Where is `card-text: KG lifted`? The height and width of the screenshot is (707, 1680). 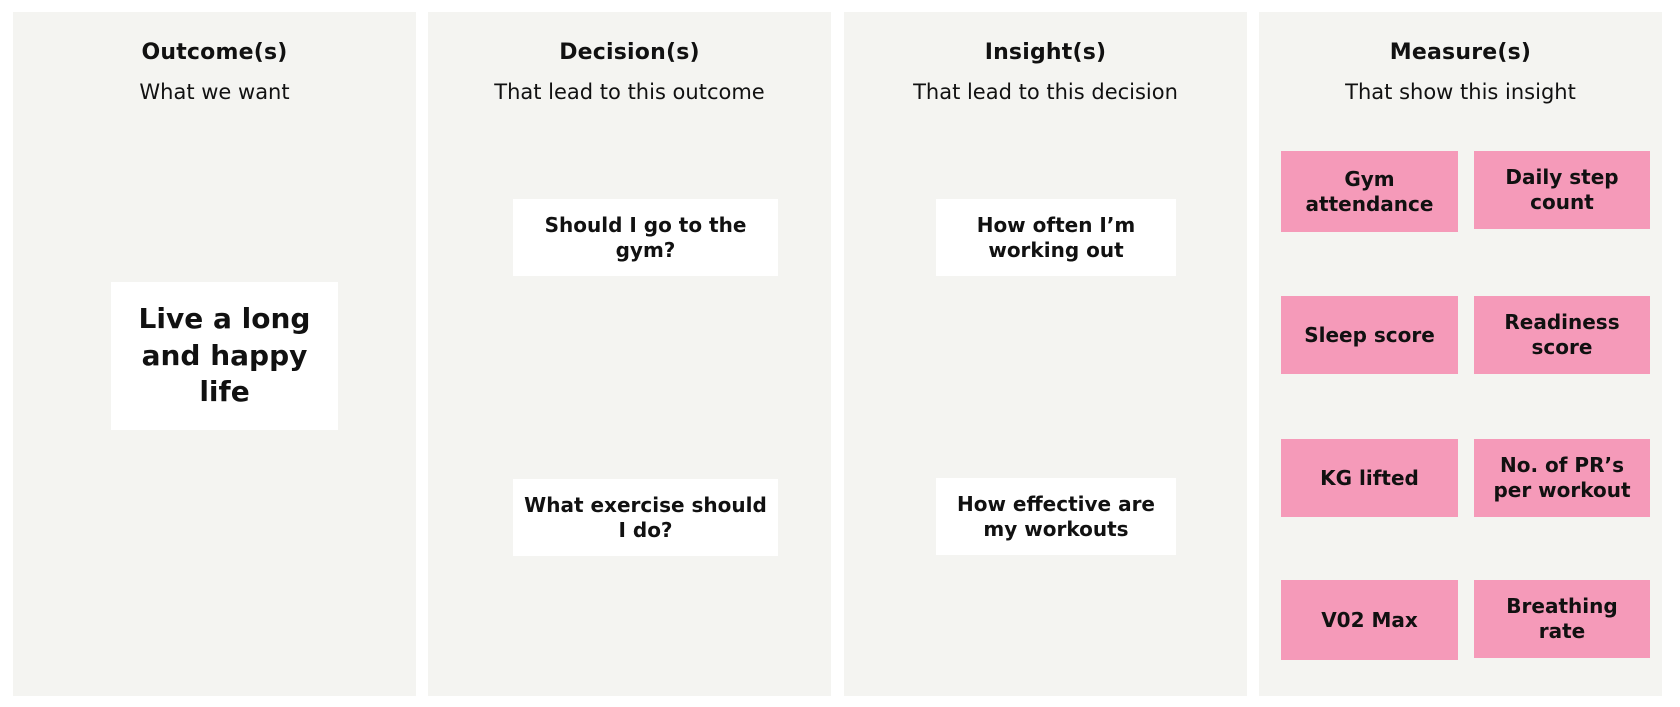
card-text: KG lifted is located at coordinates (1369, 477).